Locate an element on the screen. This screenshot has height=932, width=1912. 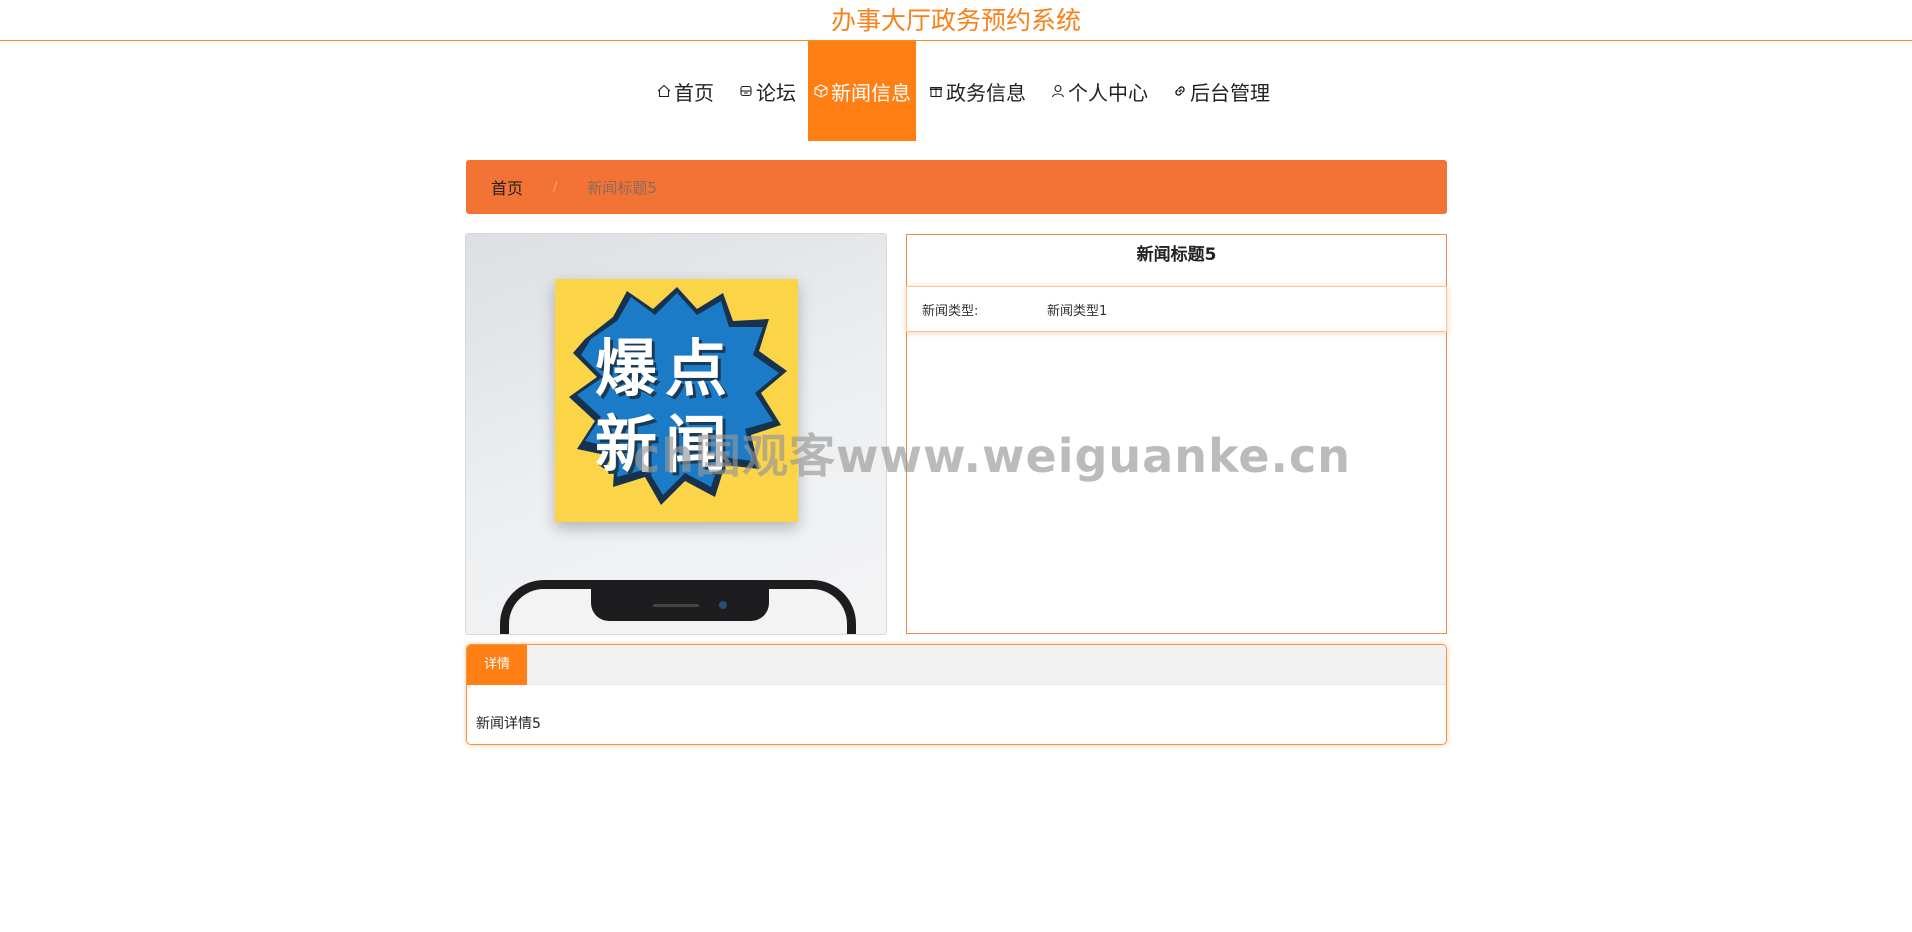
details-content: 新闻详情5 is located at coordinates (508, 724).